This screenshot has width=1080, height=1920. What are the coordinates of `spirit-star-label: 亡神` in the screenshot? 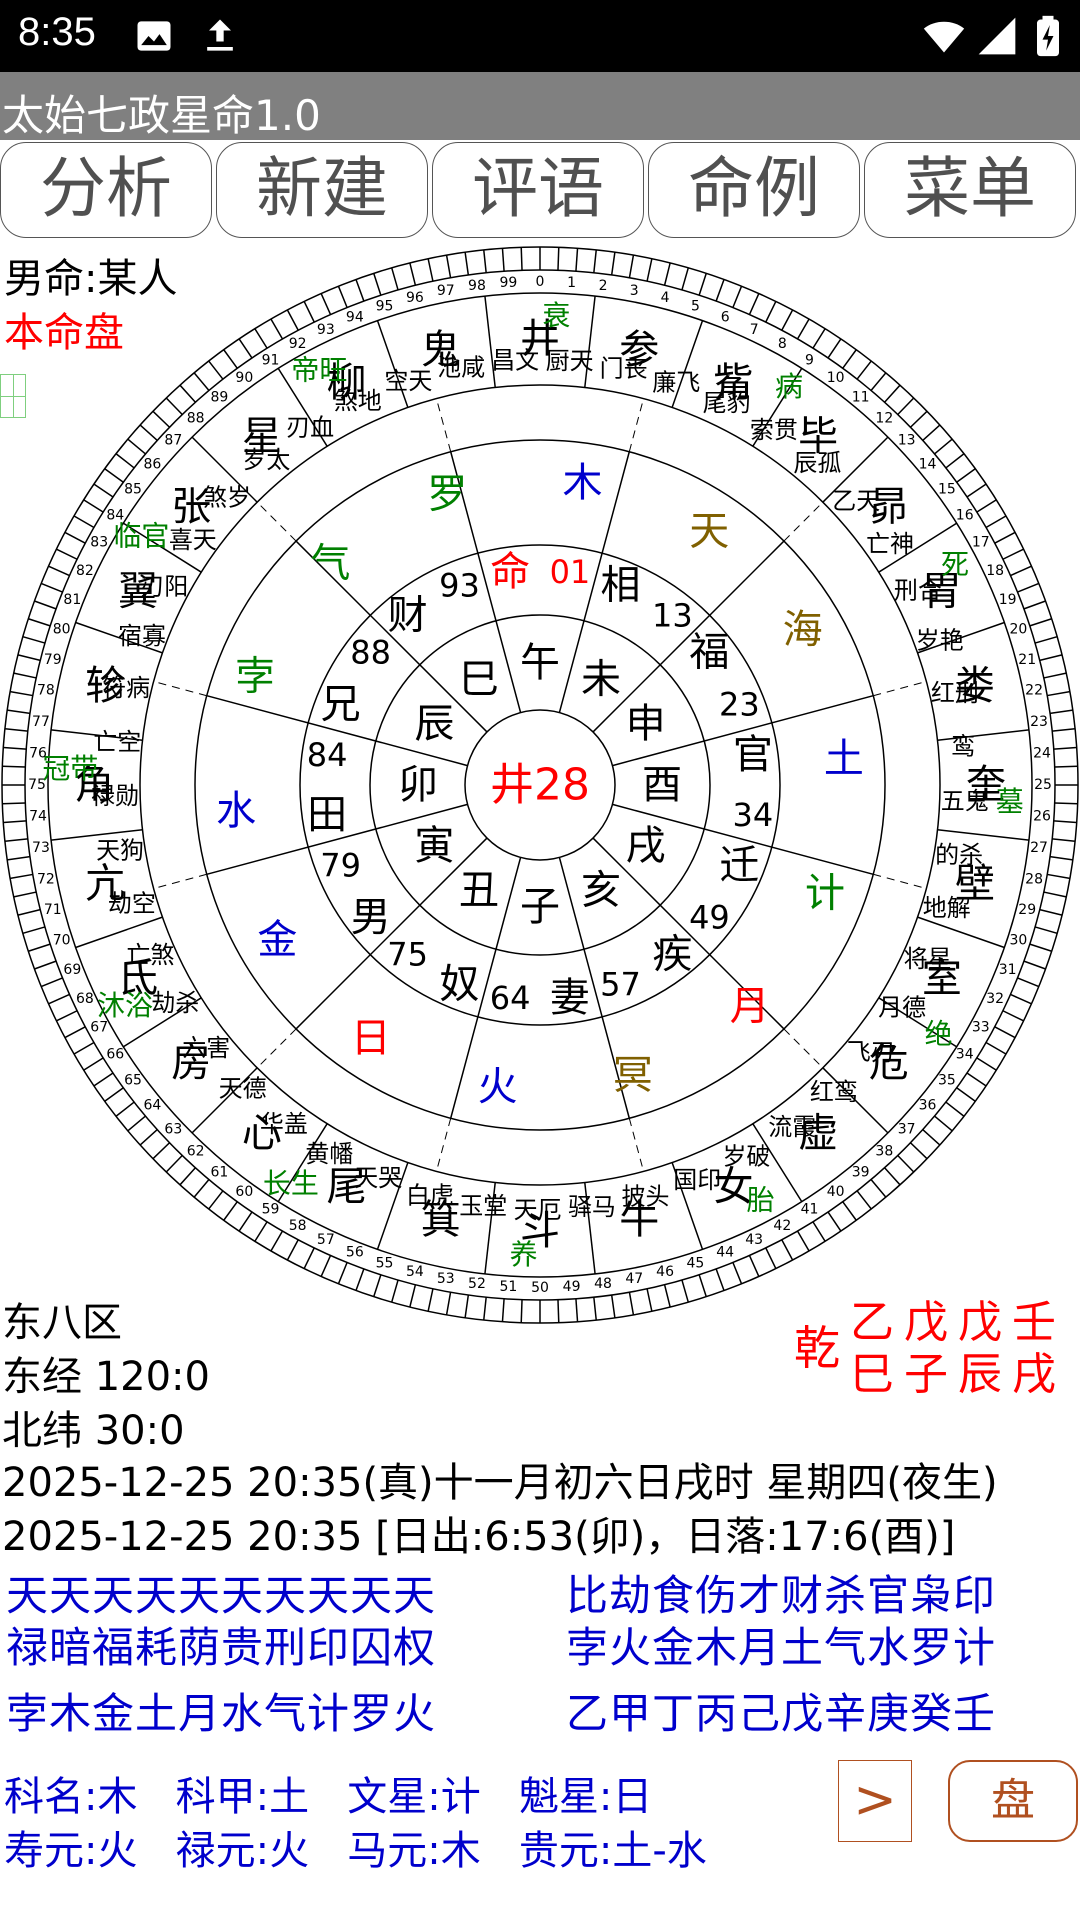 It's located at (890, 544).